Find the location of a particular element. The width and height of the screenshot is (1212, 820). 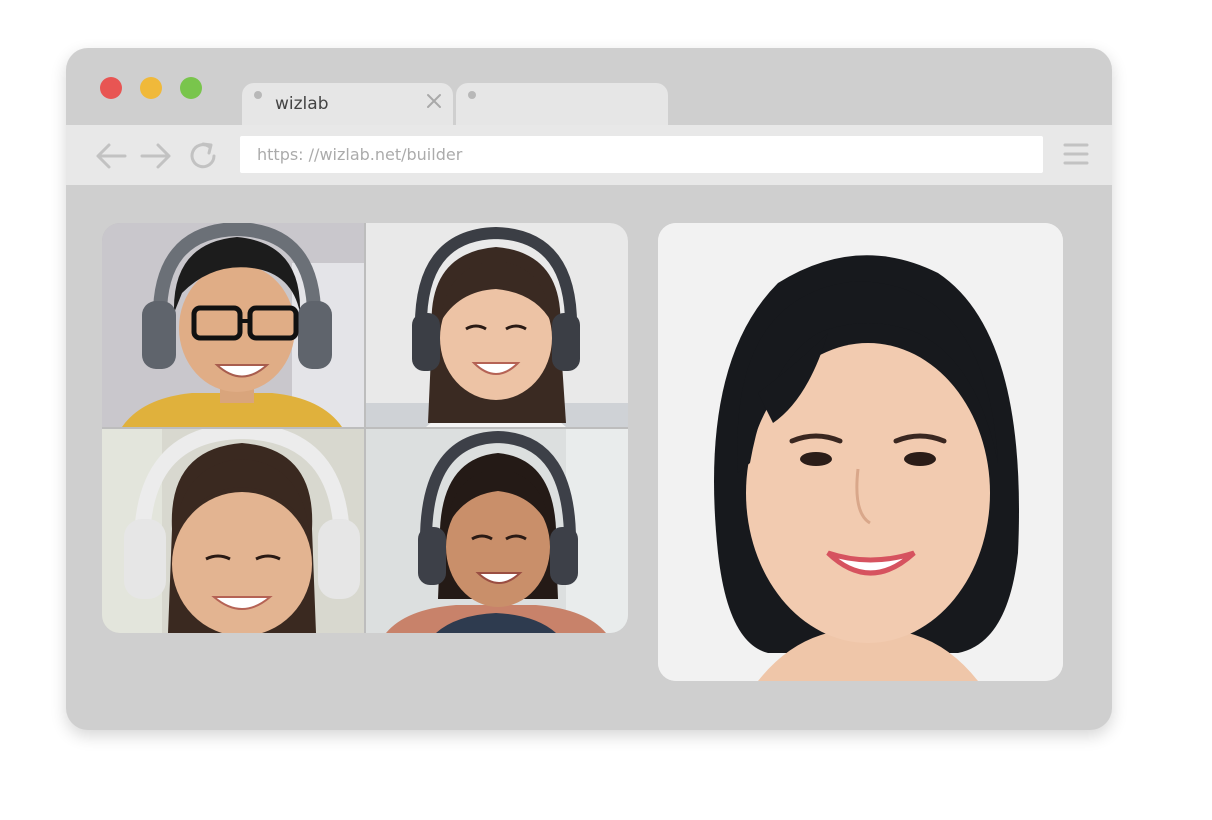

url-text: https: //wizlab.net/builder is located at coordinates (360, 154).